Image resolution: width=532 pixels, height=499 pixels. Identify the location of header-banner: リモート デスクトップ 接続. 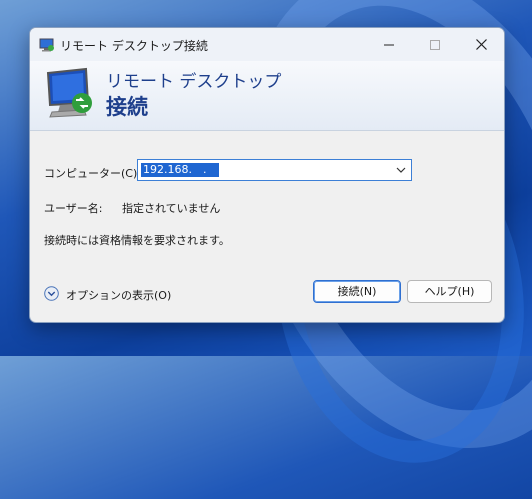
(267, 96).